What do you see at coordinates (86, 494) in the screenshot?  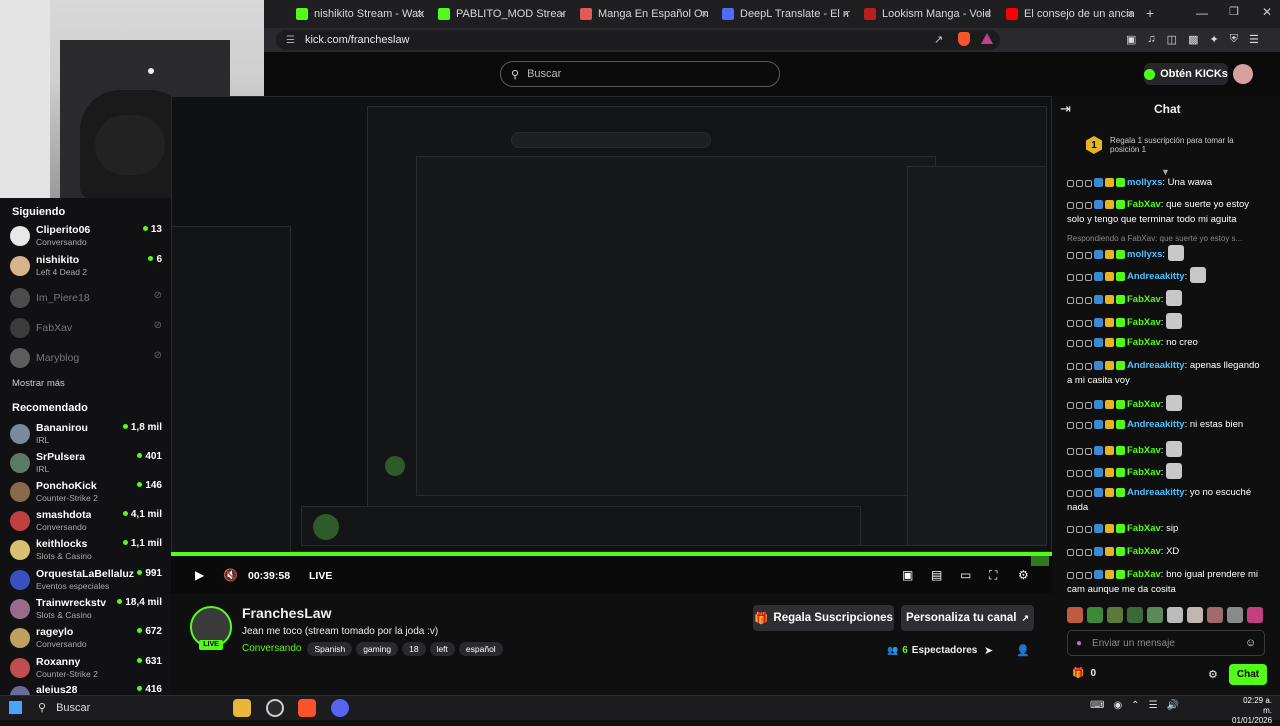 I see `recommended-channel: PonchoKick Counter-Strike 2 146` at bounding box center [86, 494].